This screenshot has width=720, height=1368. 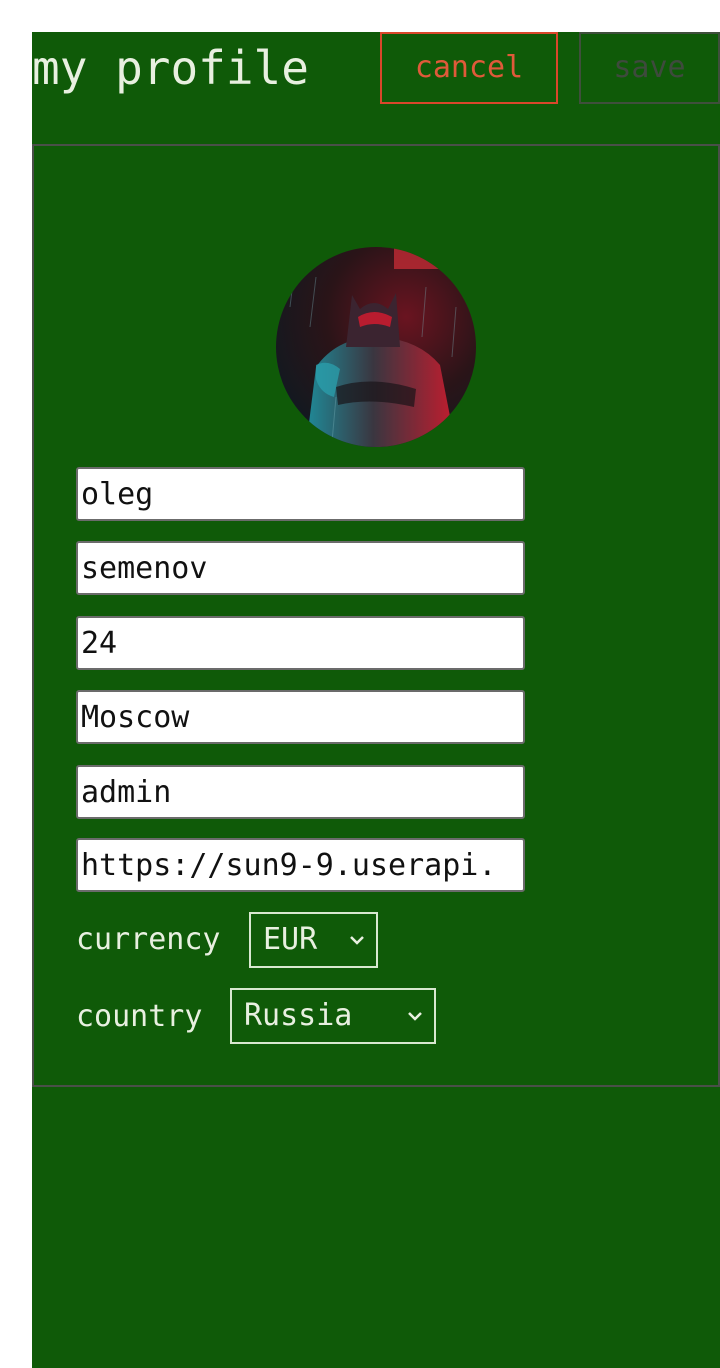 What do you see at coordinates (300, 792) in the screenshot?
I see `role-input` at bounding box center [300, 792].